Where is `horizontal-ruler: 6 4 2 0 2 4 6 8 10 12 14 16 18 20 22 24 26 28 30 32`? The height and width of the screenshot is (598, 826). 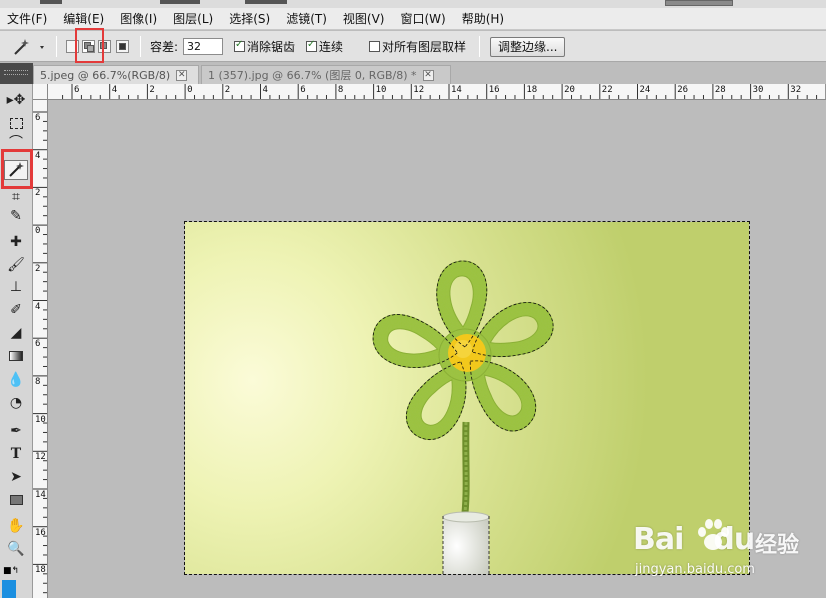
horizontal-ruler: 6 4 2 0 2 4 6 8 10 12 14 16 18 20 22 24 26 28 30 32 is located at coordinates (437, 92).